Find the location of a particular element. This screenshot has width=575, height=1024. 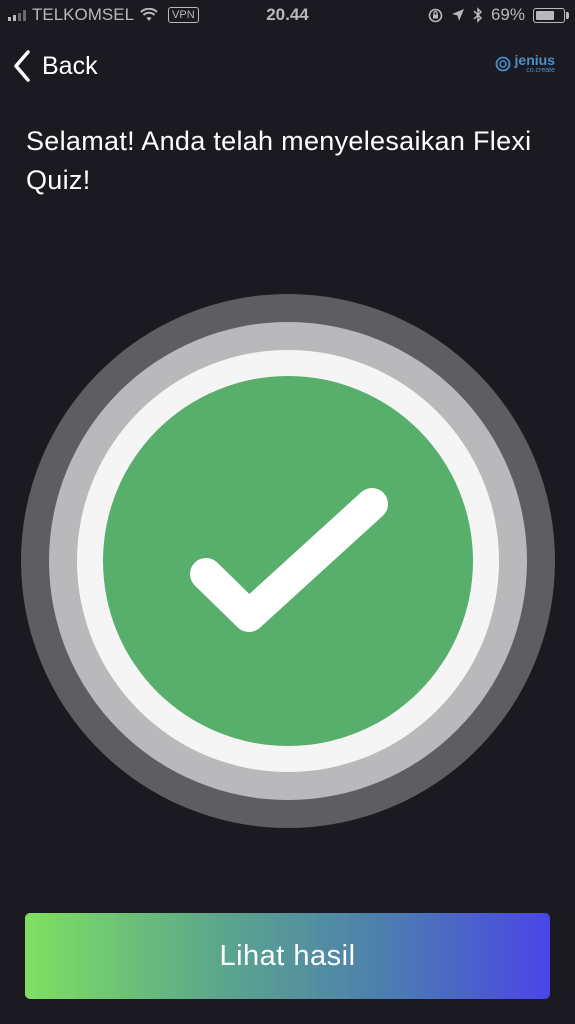

back-button: Back is located at coordinates (55, 66).